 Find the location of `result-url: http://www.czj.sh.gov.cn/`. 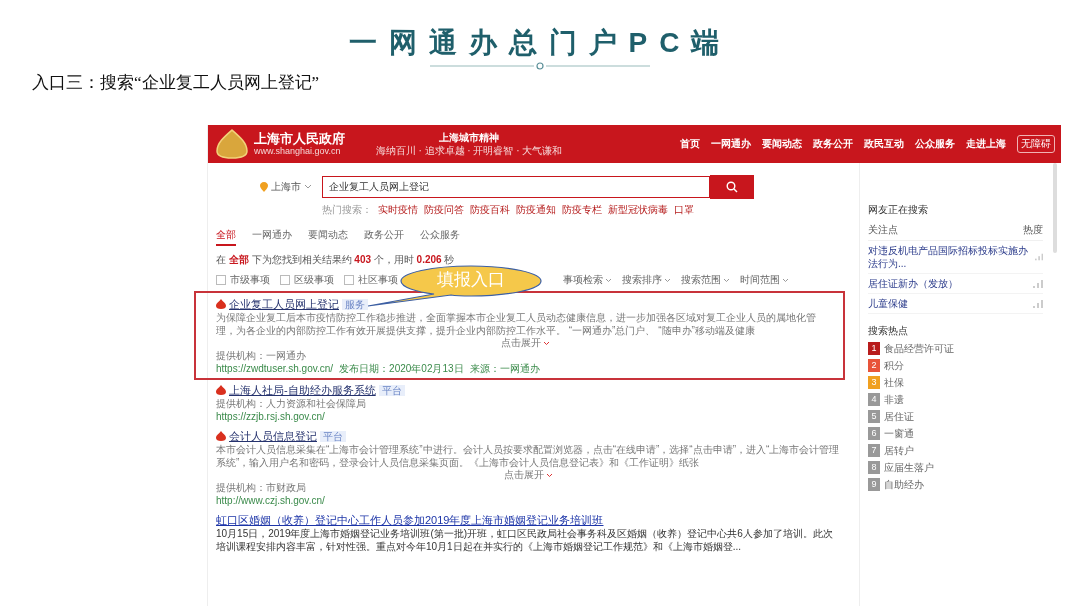

result-url: http://www.czj.sh.gov.cn/ is located at coordinates (270, 500).